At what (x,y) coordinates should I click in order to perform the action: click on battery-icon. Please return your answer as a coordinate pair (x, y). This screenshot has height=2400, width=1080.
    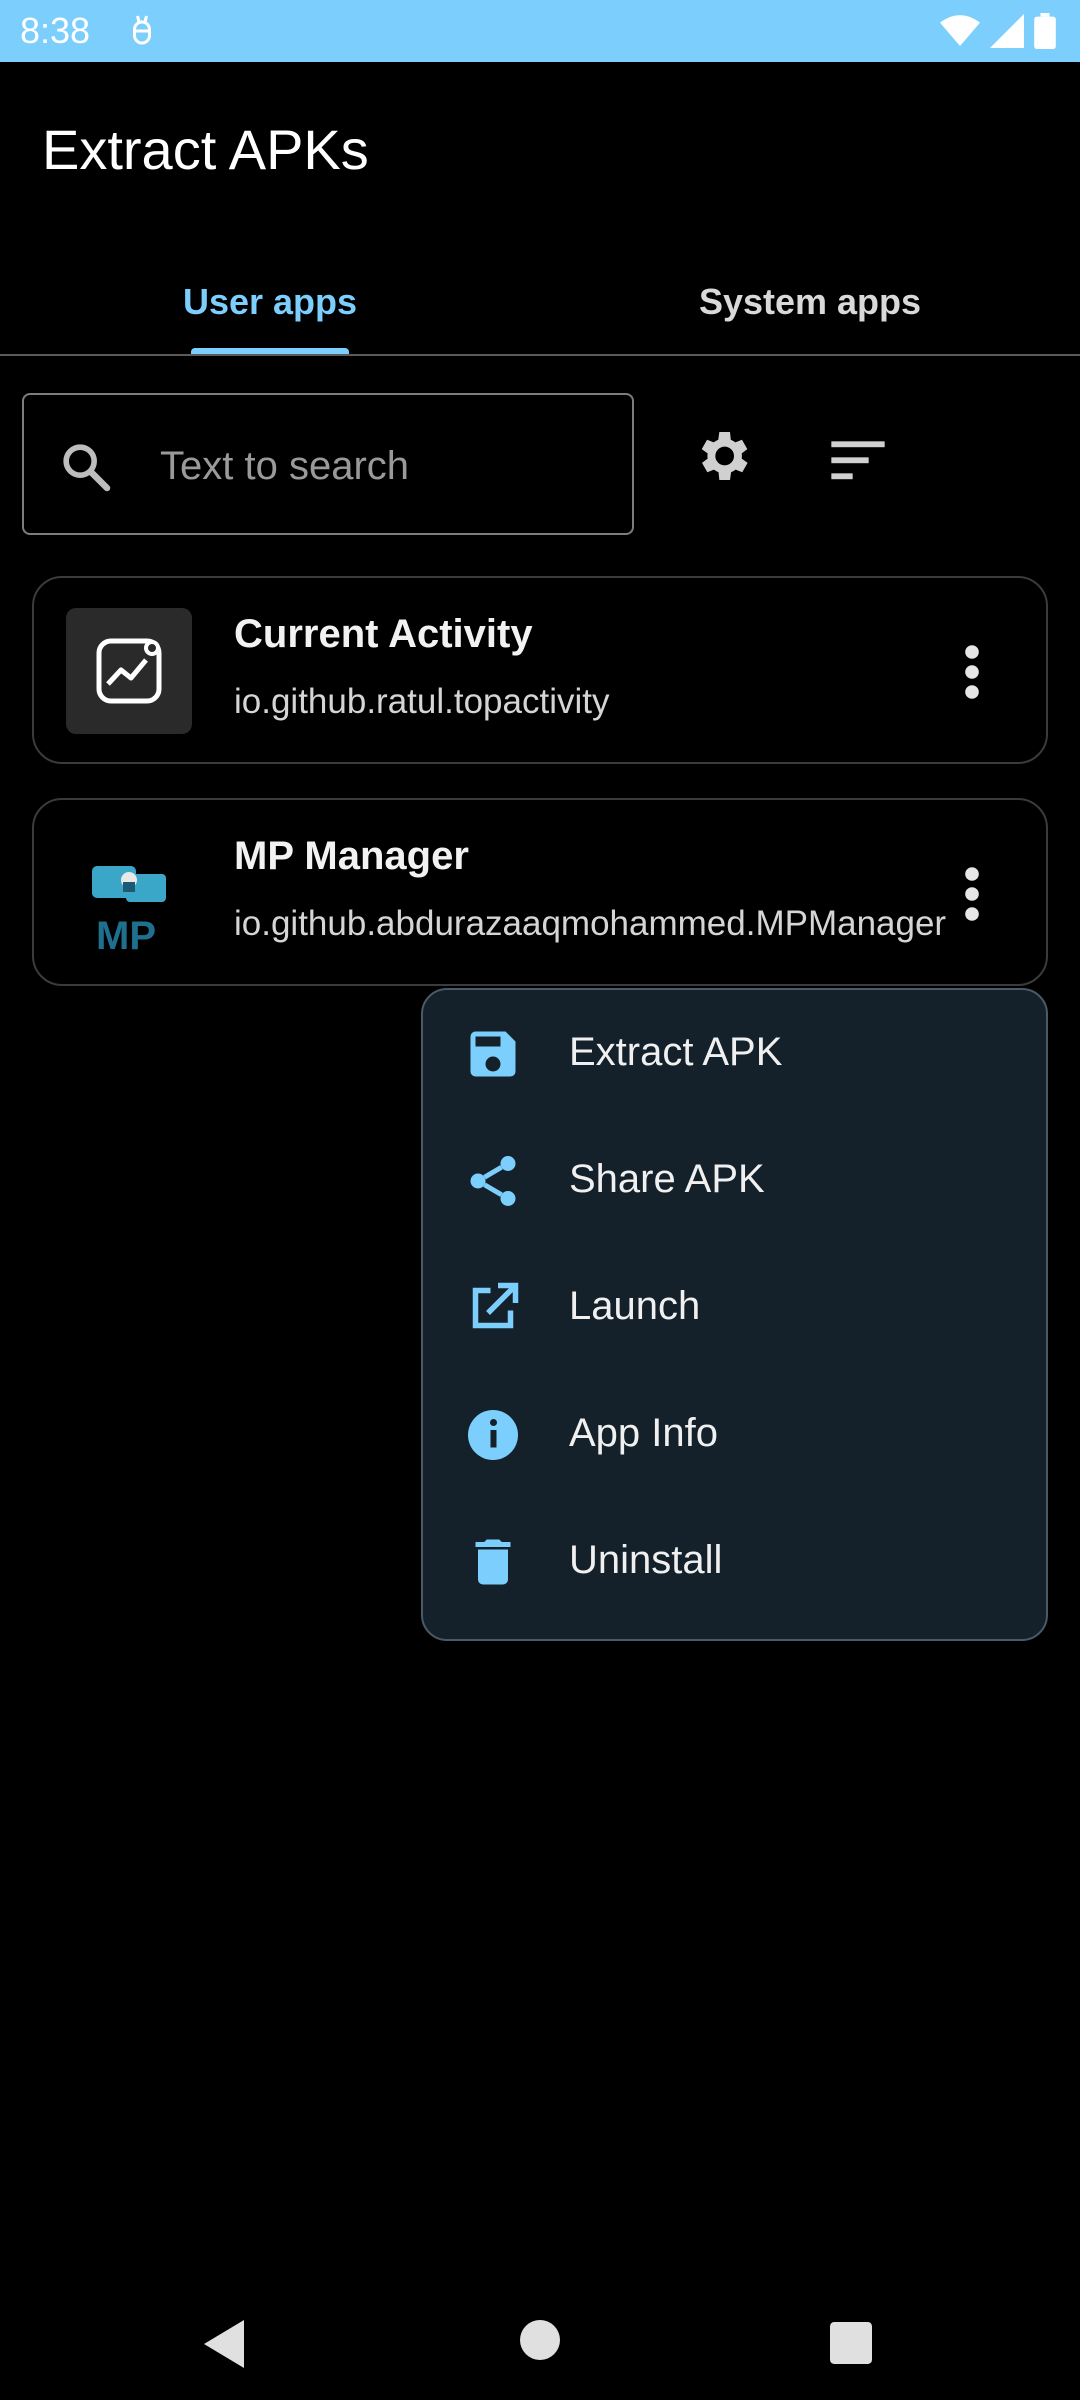
    Looking at the image, I should click on (1045, 31).